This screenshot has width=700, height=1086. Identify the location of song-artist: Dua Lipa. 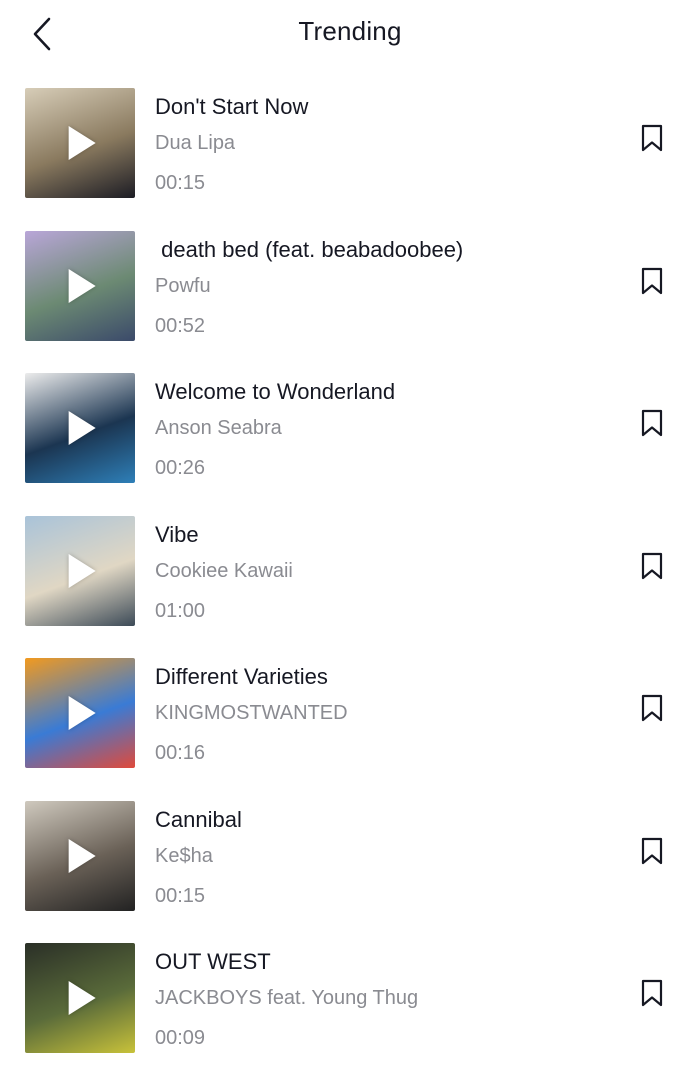
(195, 143).